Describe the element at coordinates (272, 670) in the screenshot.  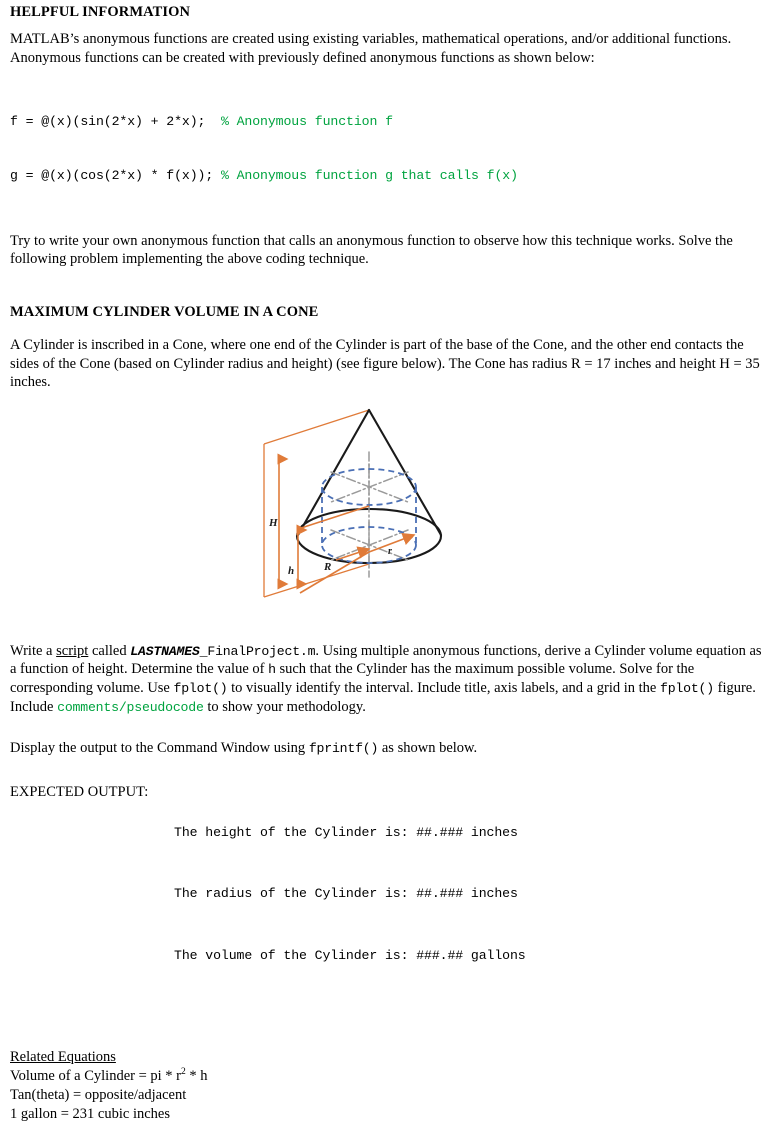
I see `instr-var-h: h` at that location.